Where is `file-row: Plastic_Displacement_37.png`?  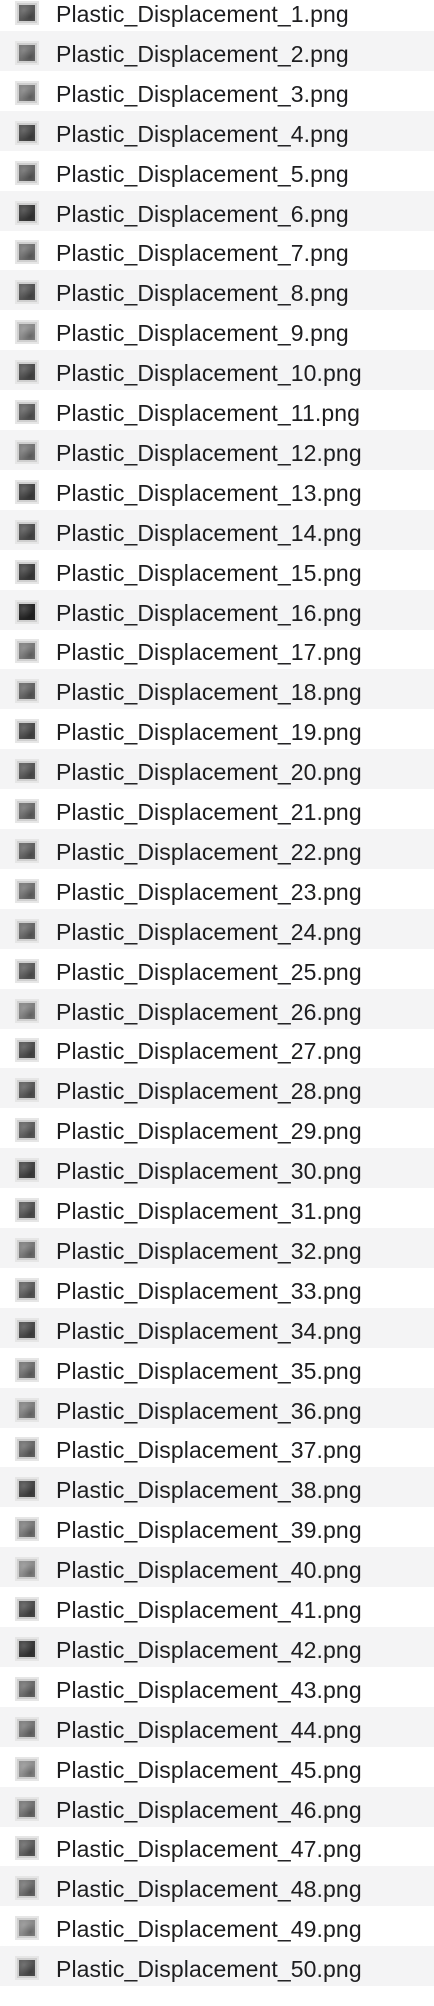
file-row: Plastic_Displacement_37.png is located at coordinates (217, 1447).